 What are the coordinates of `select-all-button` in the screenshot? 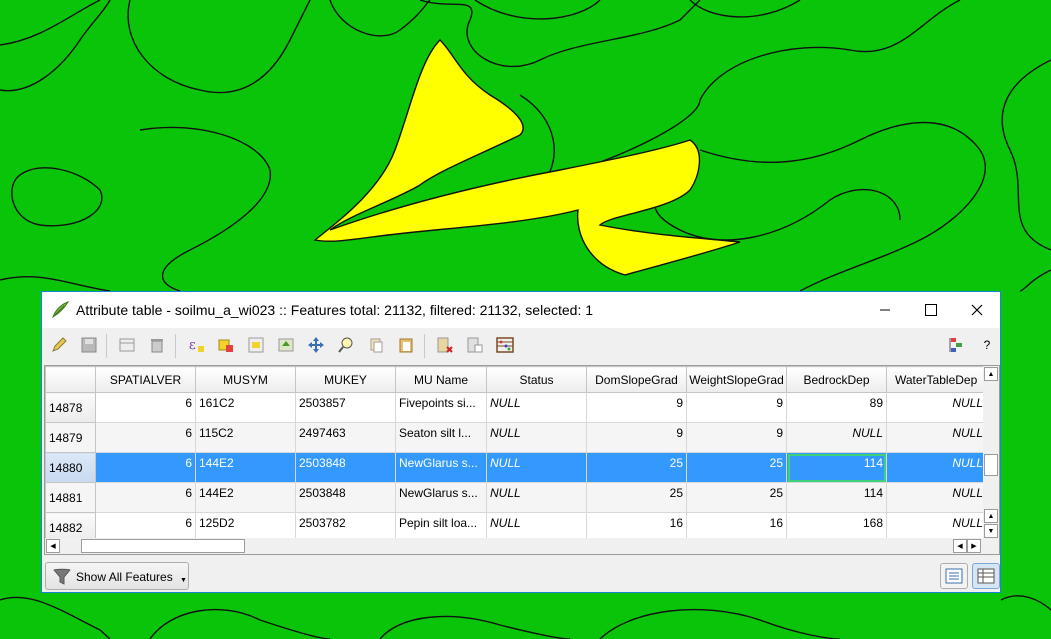 It's located at (226, 345).